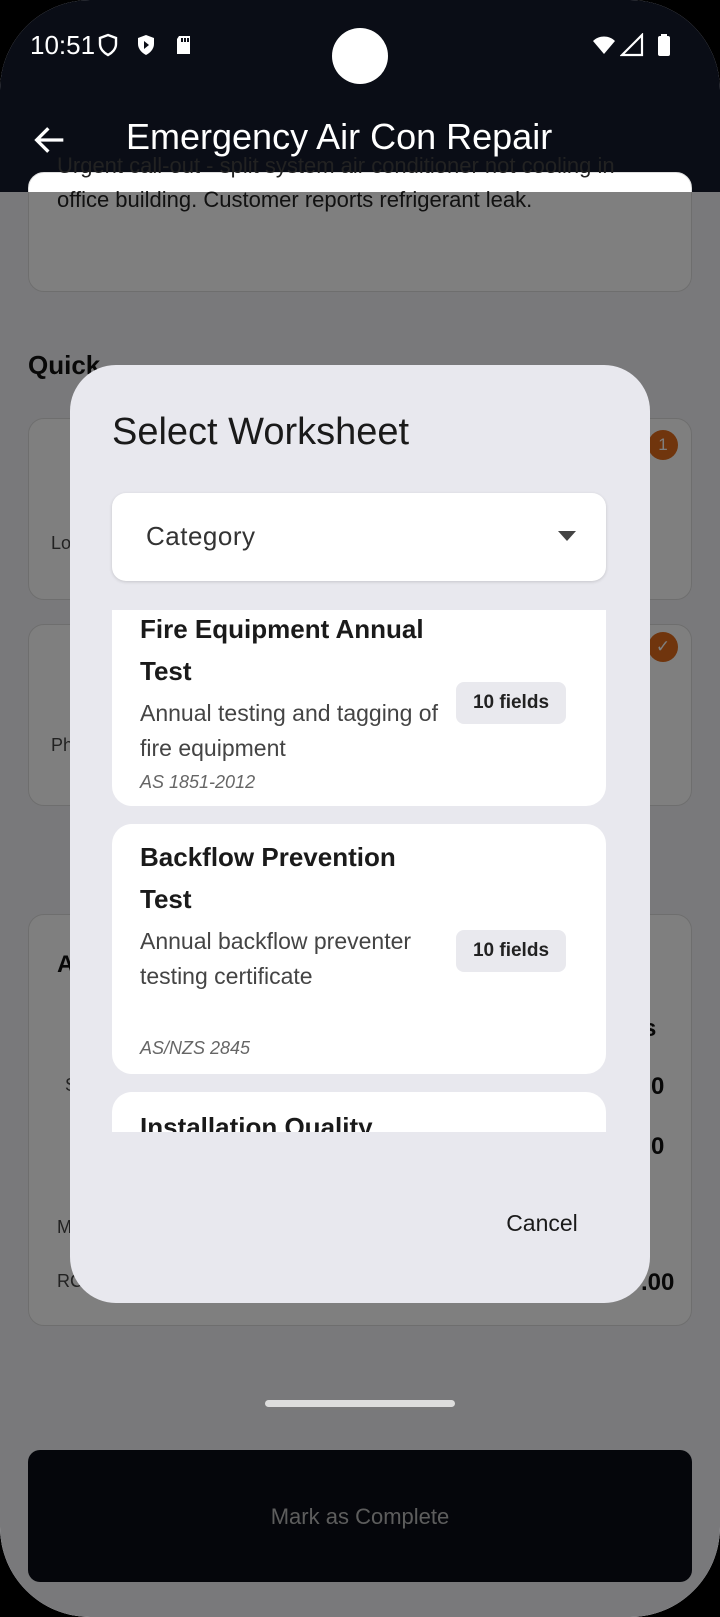 This screenshot has height=1617, width=720. Describe the element at coordinates (632, 45) in the screenshot. I see `signal-icon` at that location.